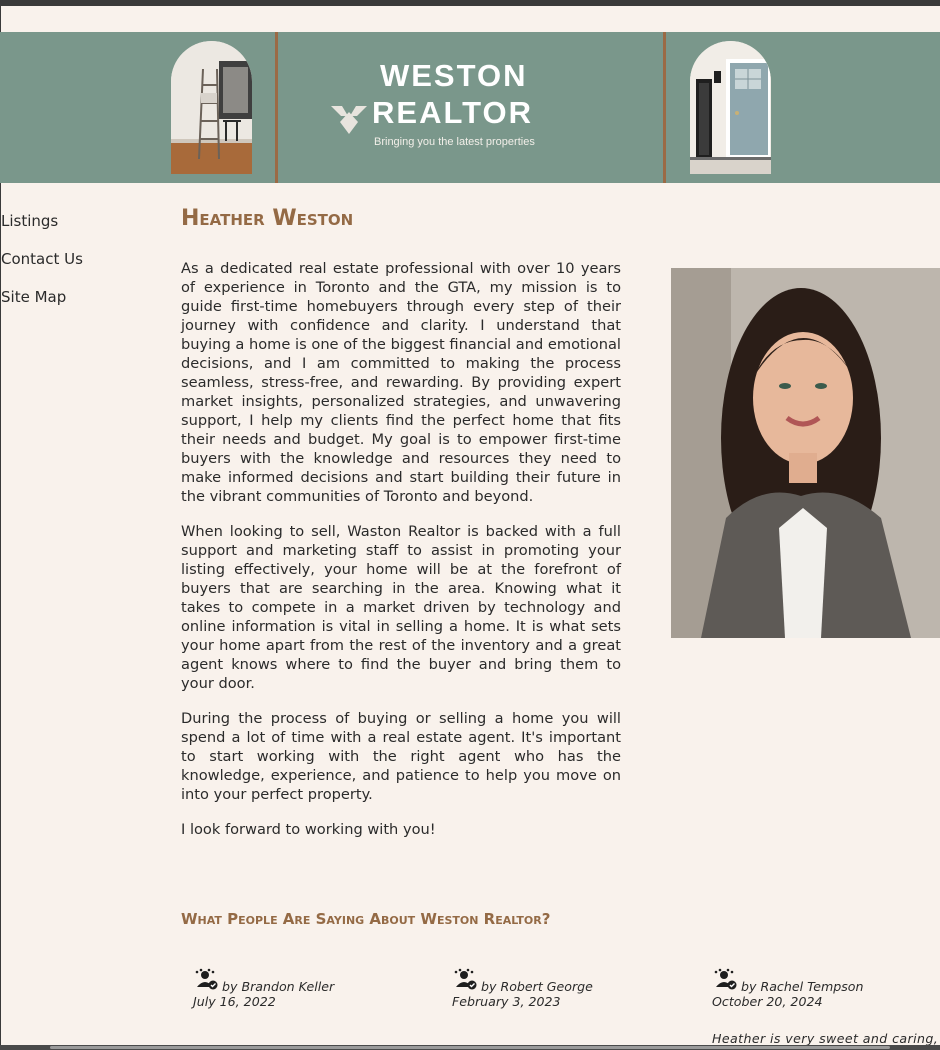 This screenshot has height=1050, width=940. I want to click on sidebar-nav: Listings Contact Us Site Map, so click(42, 268).